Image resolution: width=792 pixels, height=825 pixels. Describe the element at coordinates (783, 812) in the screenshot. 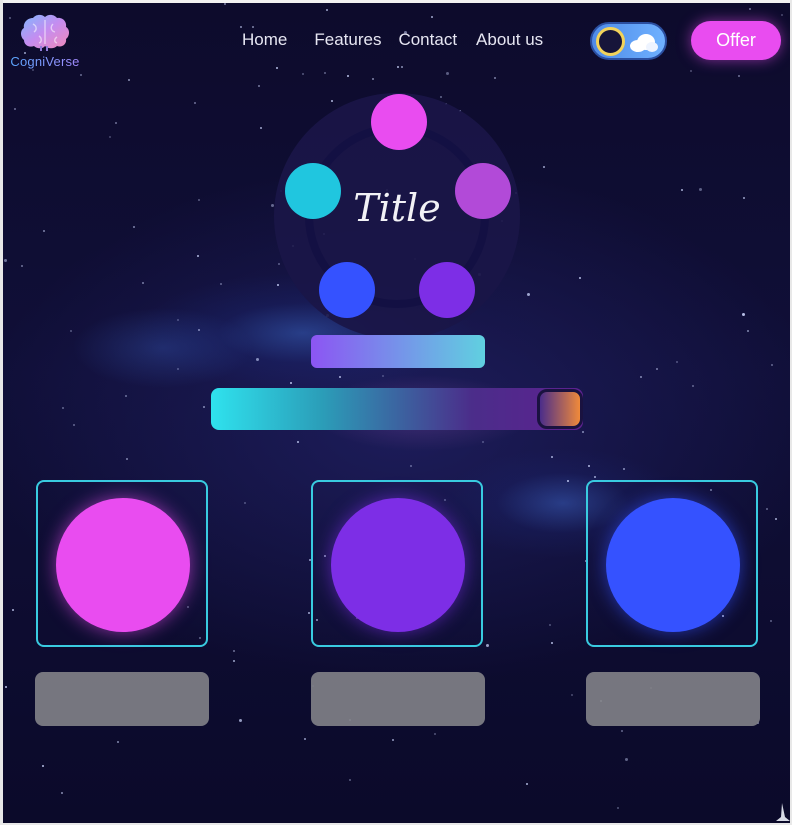

I see `corner-star-icon` at that location.